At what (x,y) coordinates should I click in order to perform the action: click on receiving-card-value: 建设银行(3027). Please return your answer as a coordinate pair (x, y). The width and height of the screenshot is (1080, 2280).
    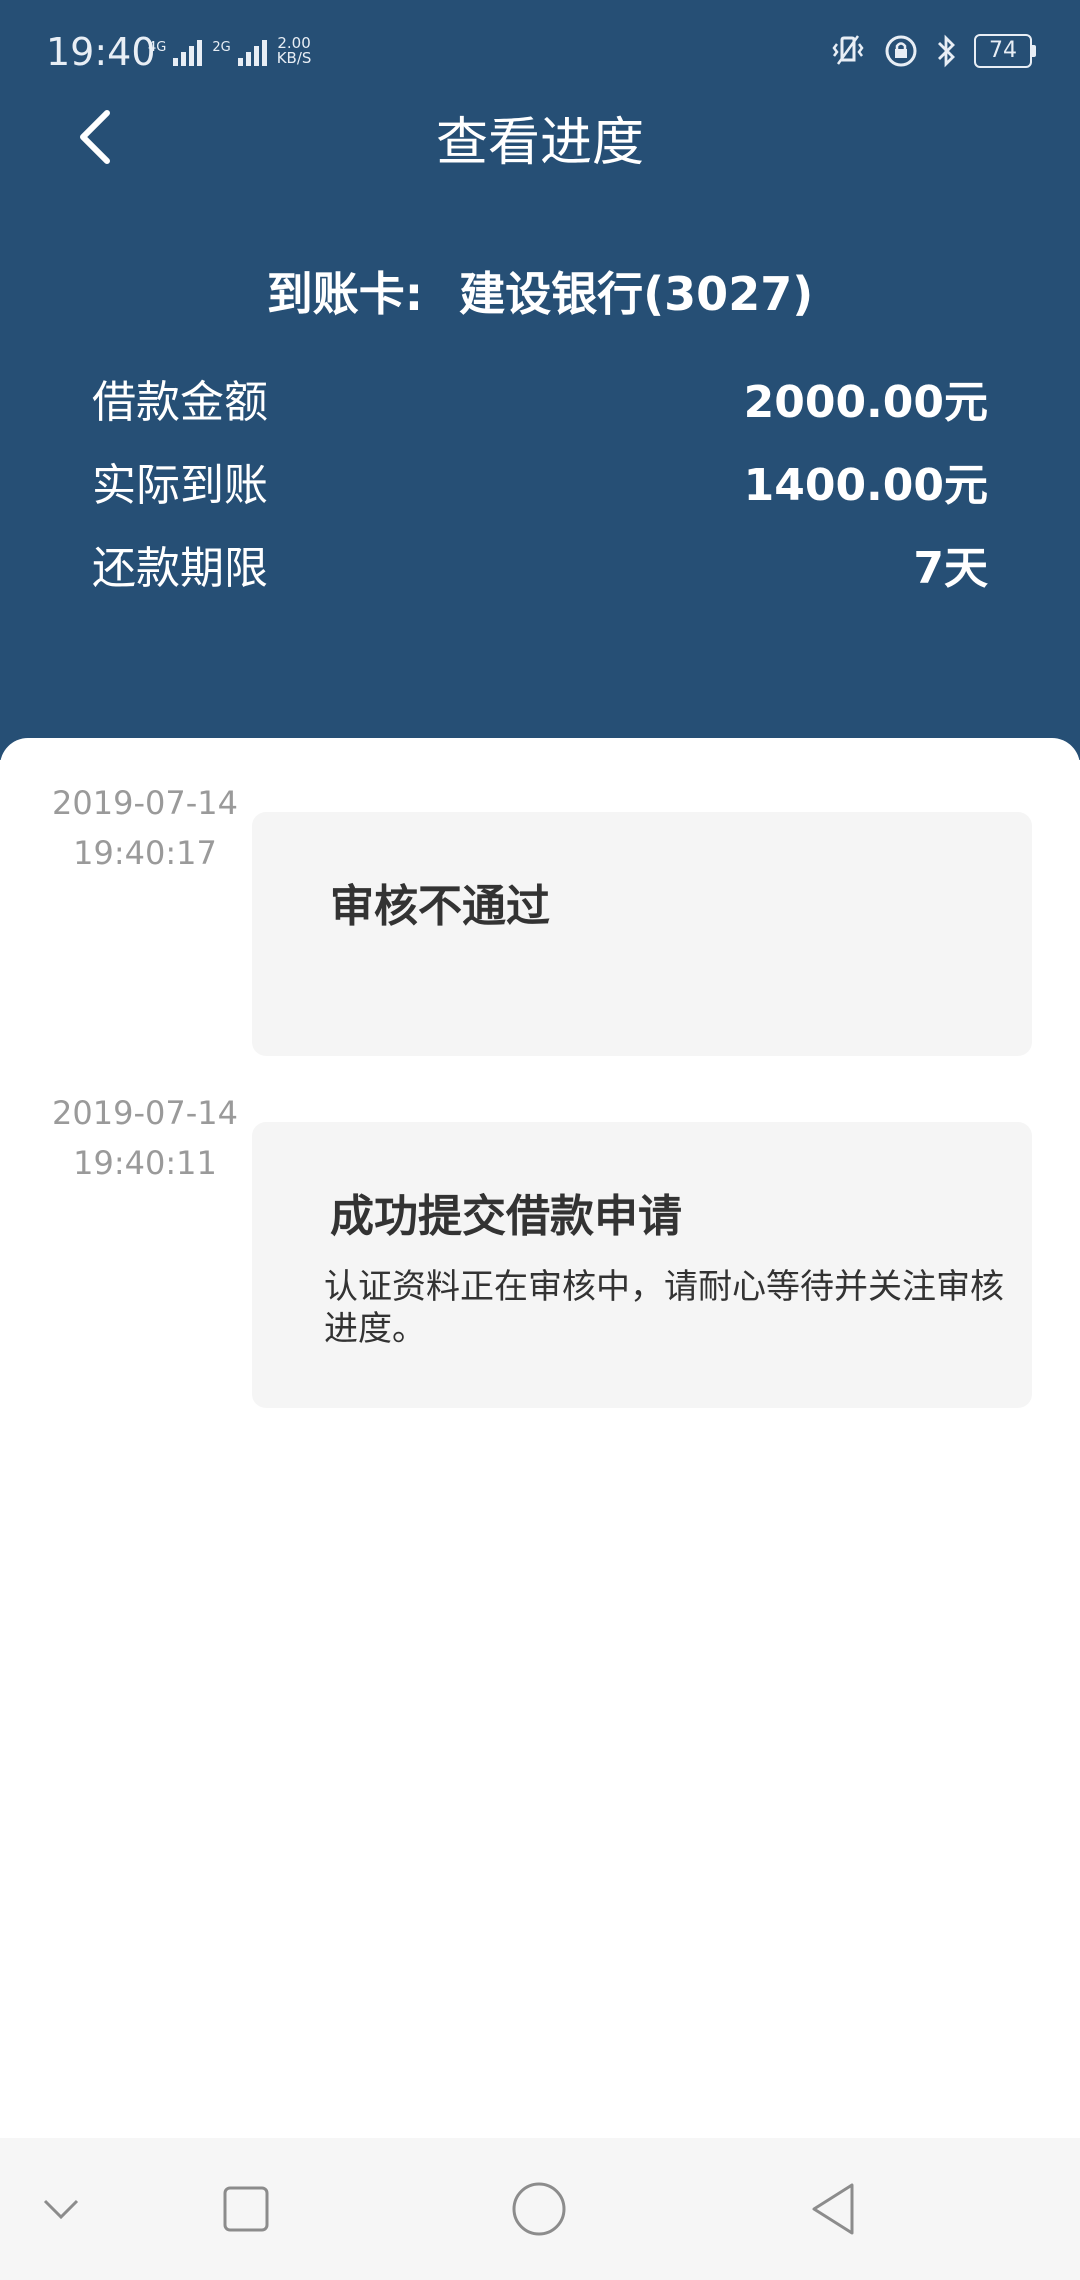
    Looking at the image, I should click on (636, 294).